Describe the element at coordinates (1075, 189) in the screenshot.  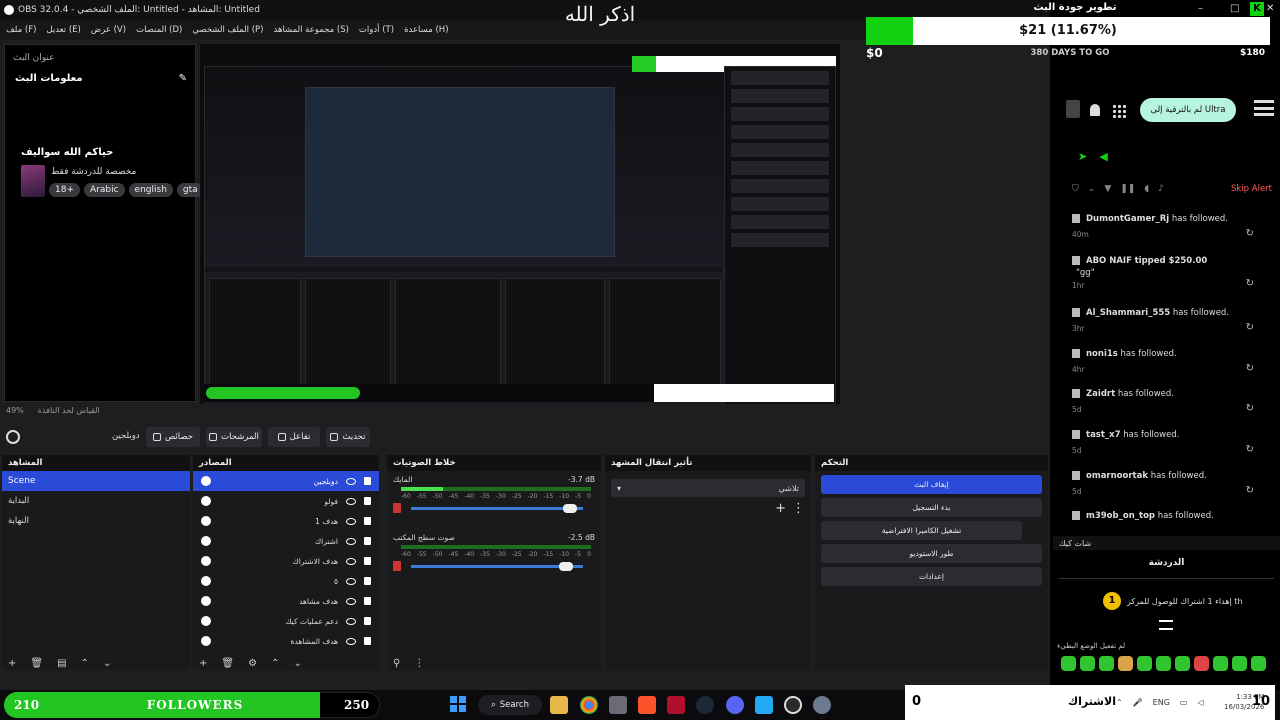
I see `shield-icon: ⛉` at that location.